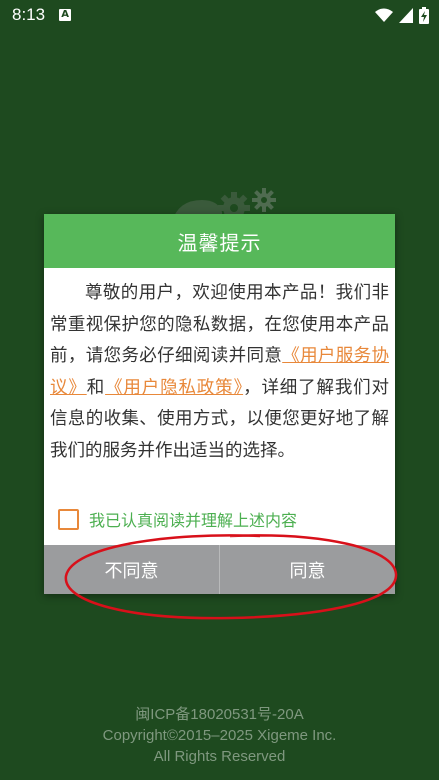 The height and width of the screenshot is (780, 439). Describe the element at coordinates (219, 15) in the screenshot. I see `status-bar: 8:13 A` at that location.